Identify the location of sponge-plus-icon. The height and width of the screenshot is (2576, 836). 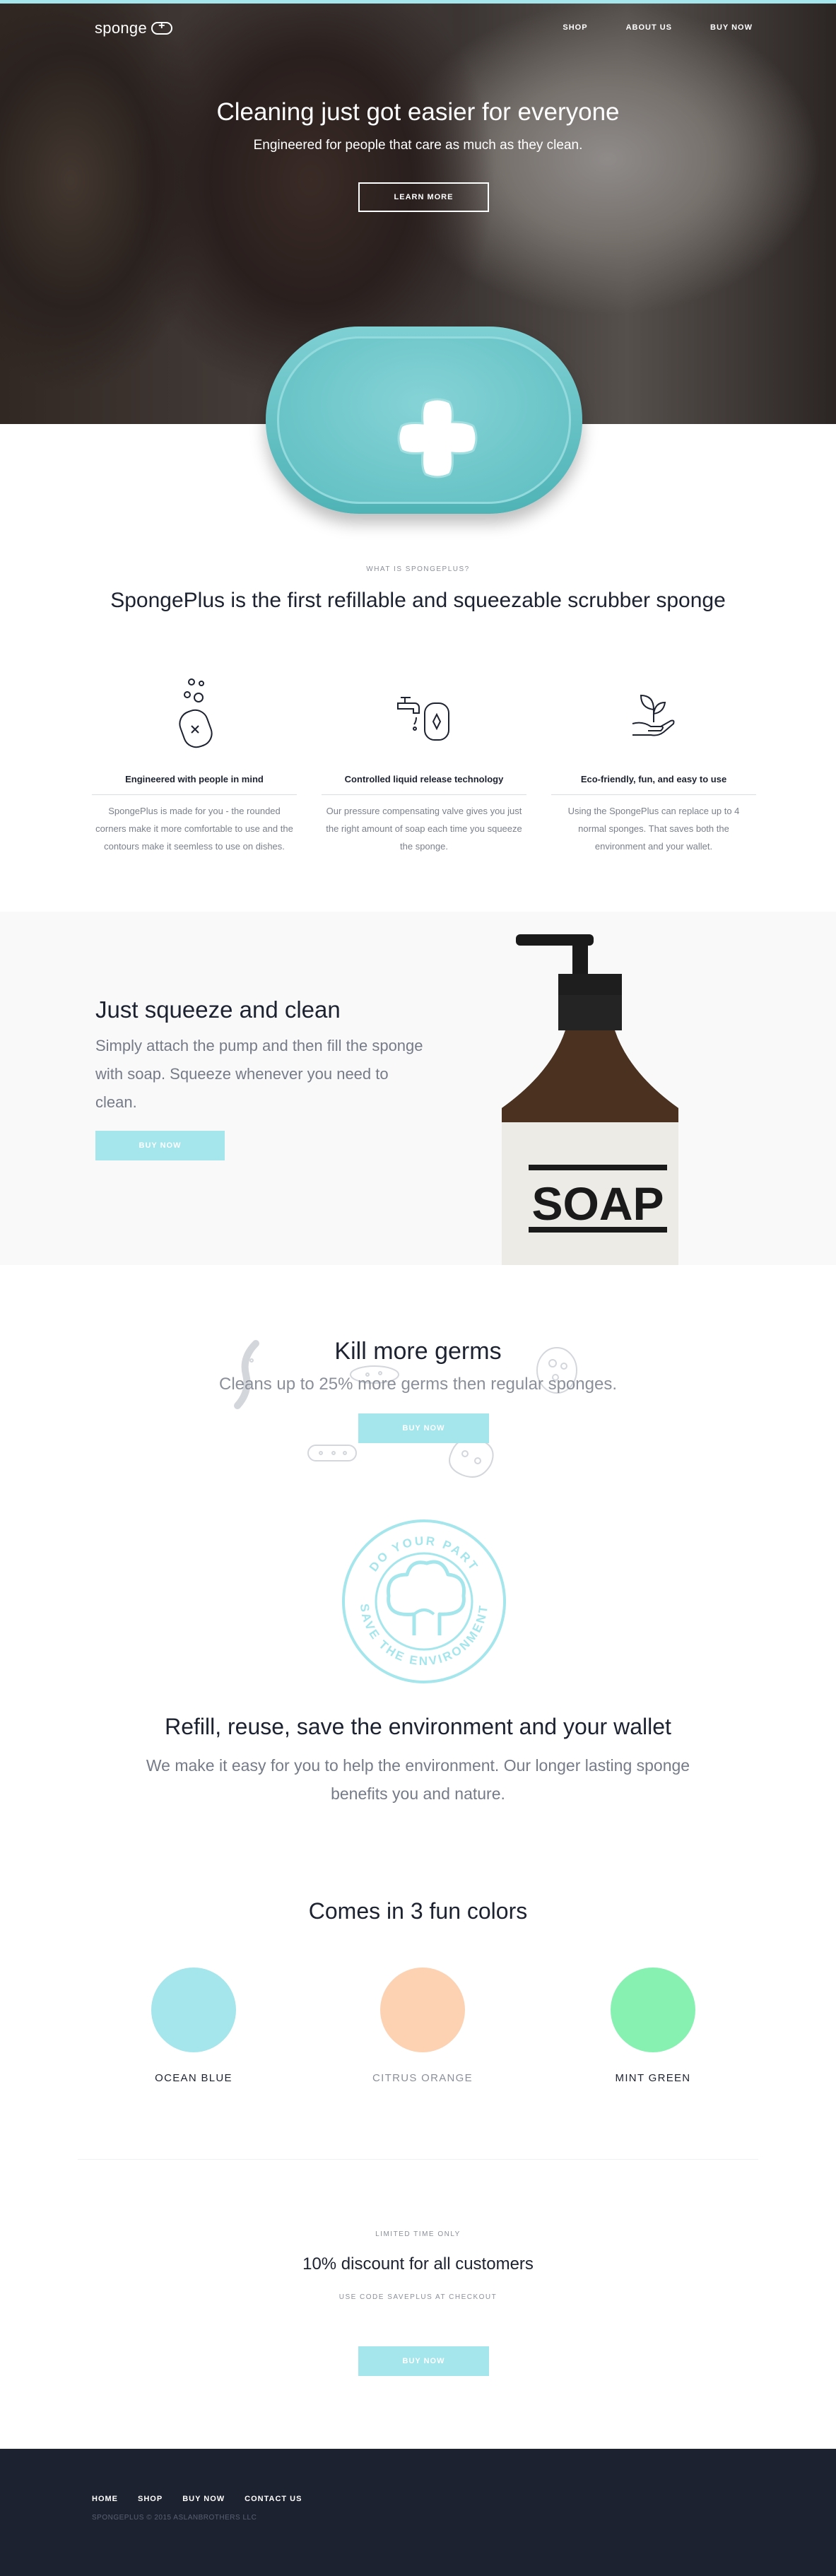
(437, 438).